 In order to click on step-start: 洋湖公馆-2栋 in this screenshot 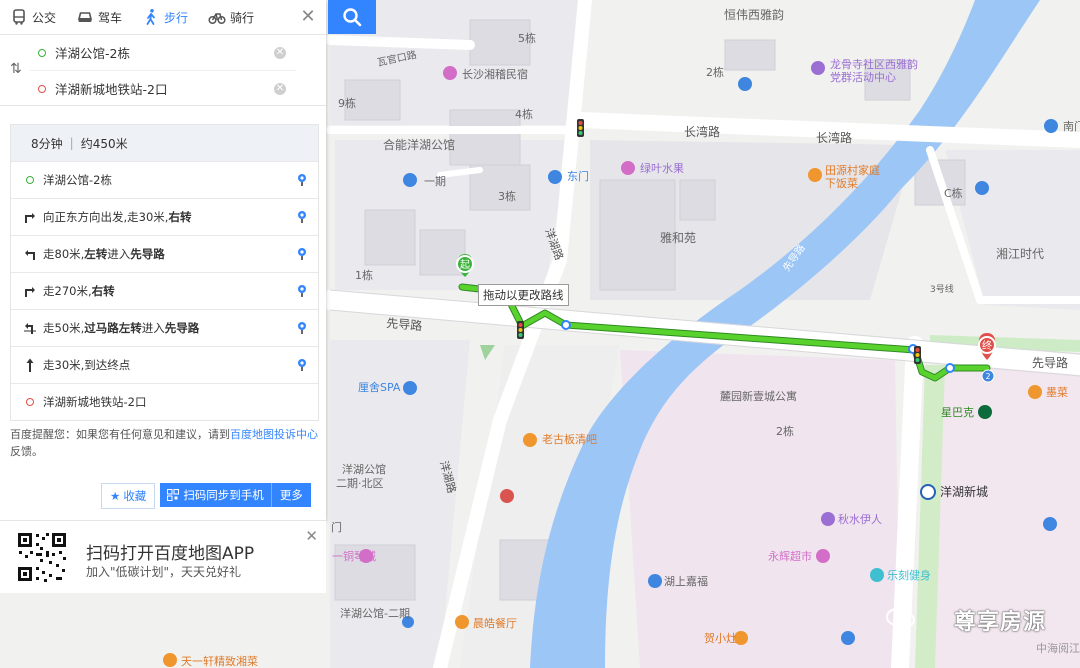, I will do `click(164, 179)`.